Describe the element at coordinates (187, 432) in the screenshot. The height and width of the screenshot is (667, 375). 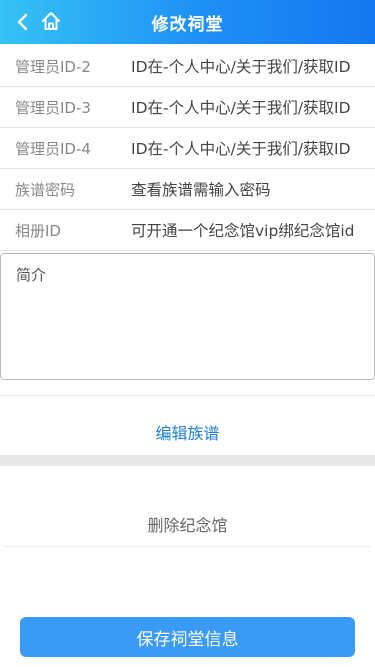
I see `edit-genealogy-link: 编辑族谱` at that location.